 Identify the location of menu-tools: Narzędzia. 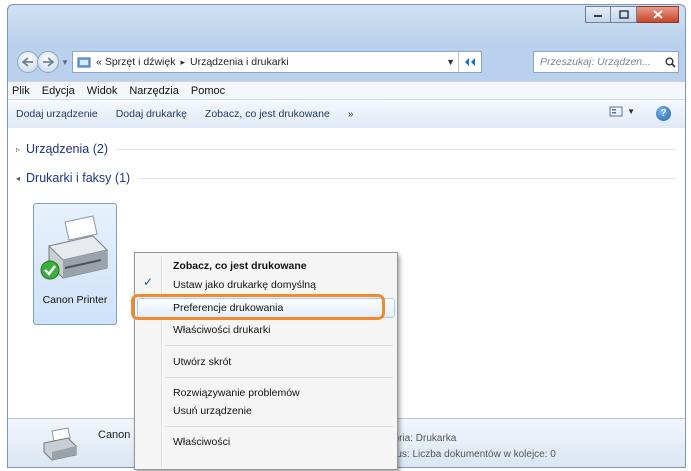
(154, 91).